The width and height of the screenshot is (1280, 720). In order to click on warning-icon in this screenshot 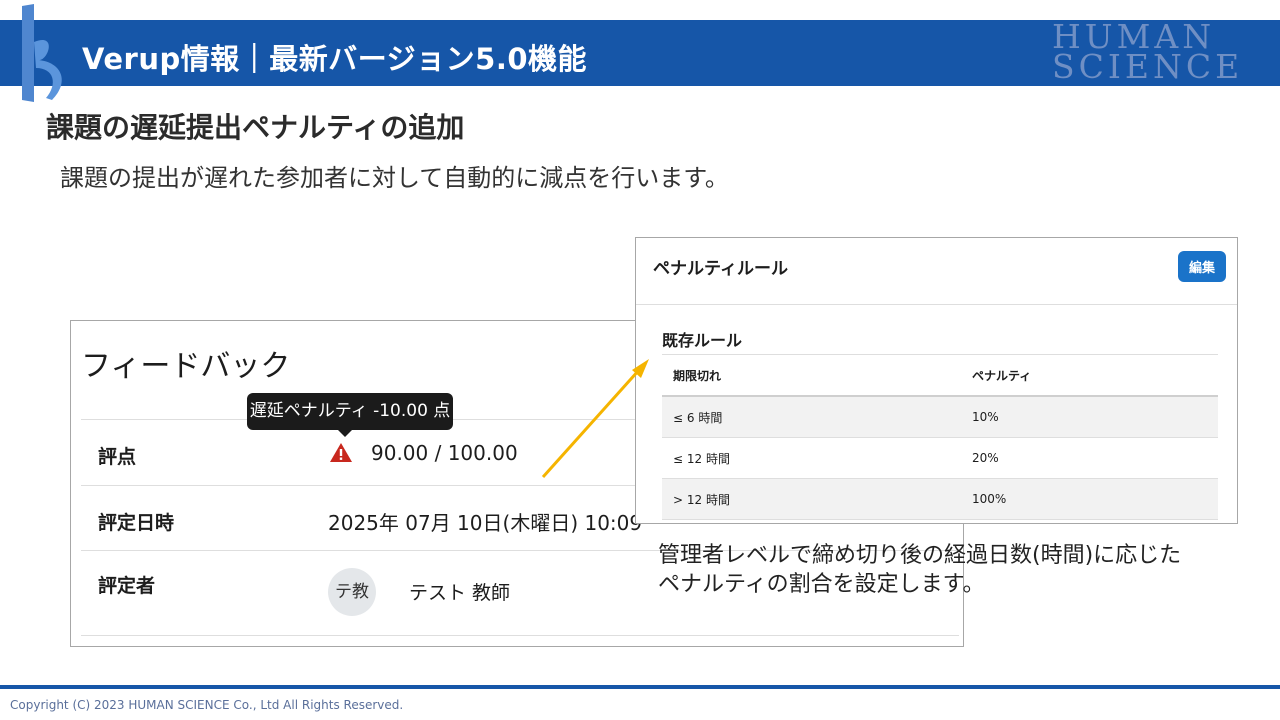, I will do `click(341, 452)`.